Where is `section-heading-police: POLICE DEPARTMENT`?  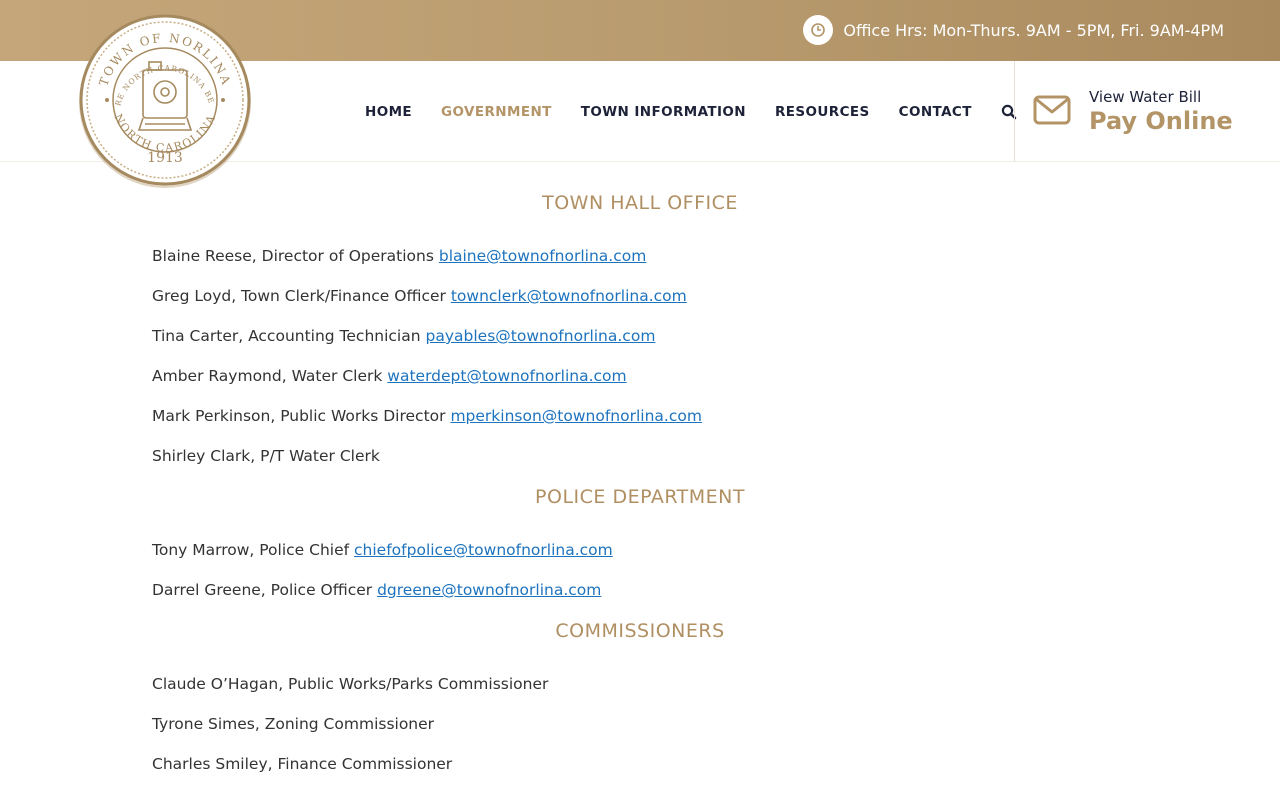
section-heading-police: POLICE DEPARTMENT is located at coordinates (640, 497).